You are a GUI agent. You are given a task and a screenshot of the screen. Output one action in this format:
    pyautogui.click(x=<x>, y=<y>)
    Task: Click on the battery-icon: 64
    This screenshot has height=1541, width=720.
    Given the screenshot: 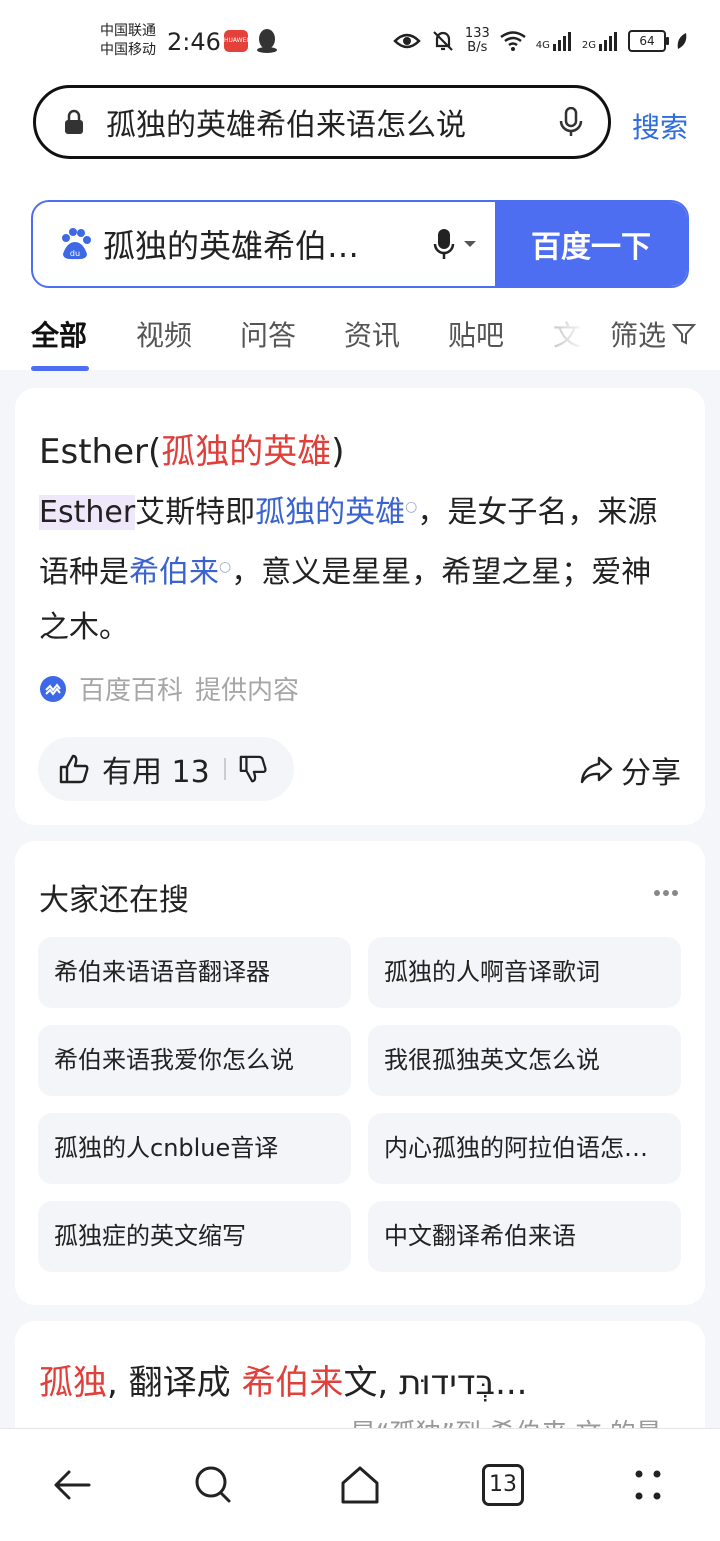 What is the action you would take?
    pyautogui.click(x=648, y=41)
    